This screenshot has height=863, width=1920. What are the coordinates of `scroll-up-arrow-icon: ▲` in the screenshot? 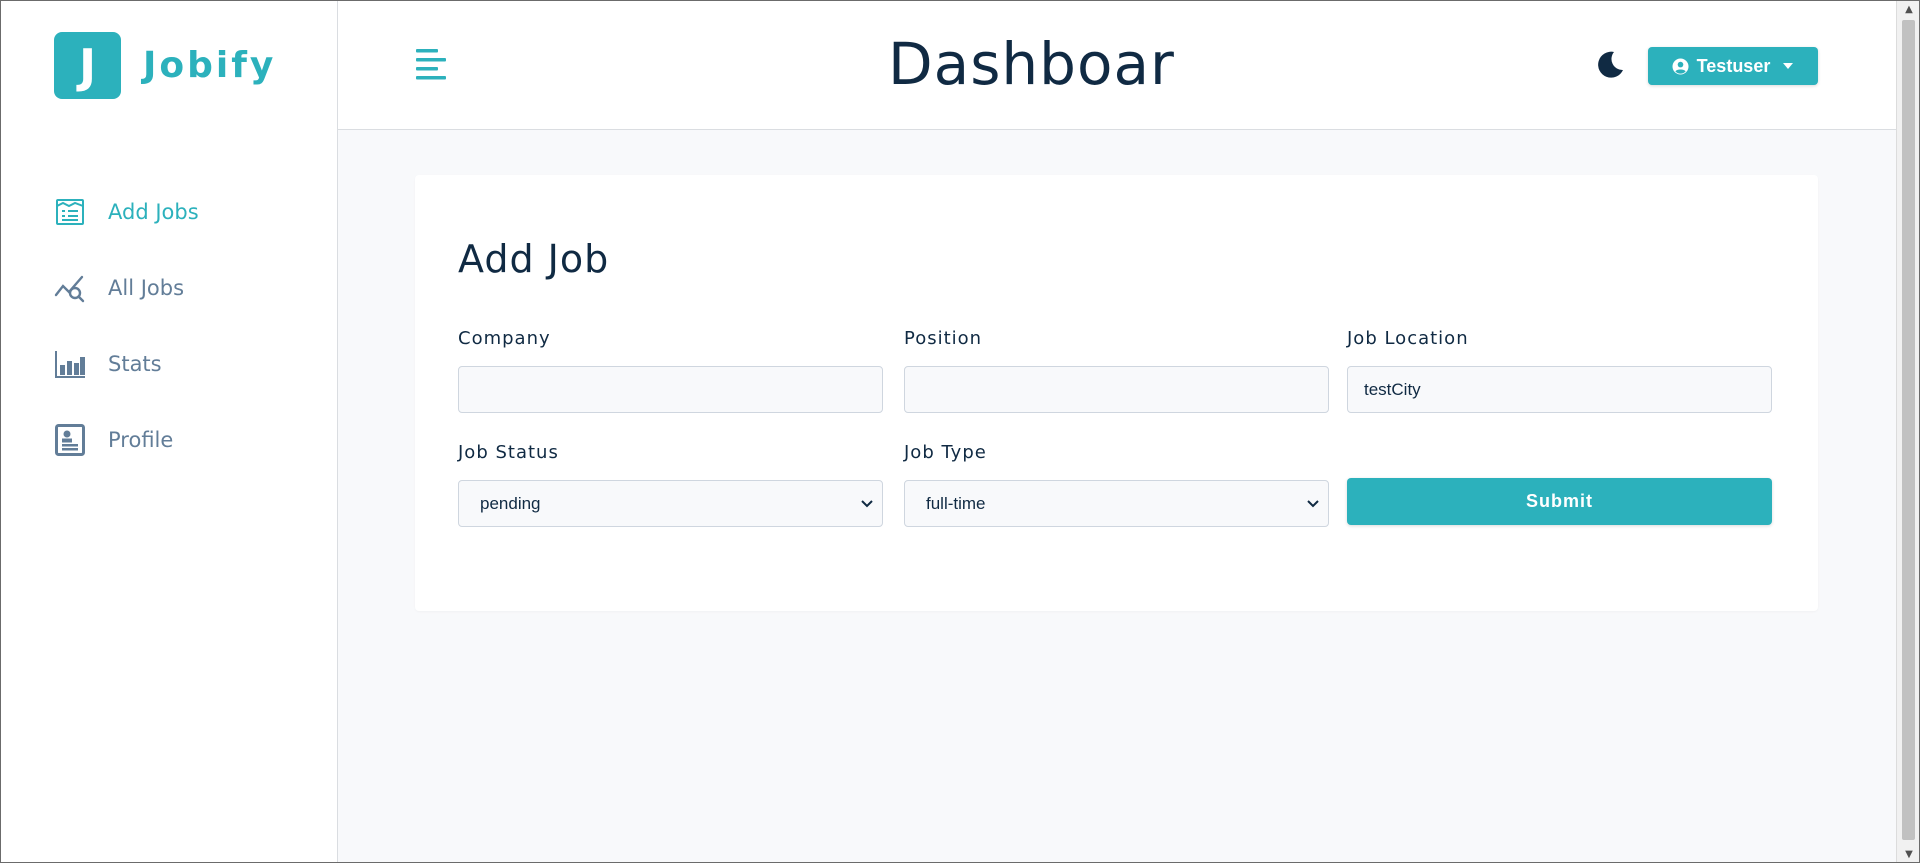 It's located at (1908, 9).